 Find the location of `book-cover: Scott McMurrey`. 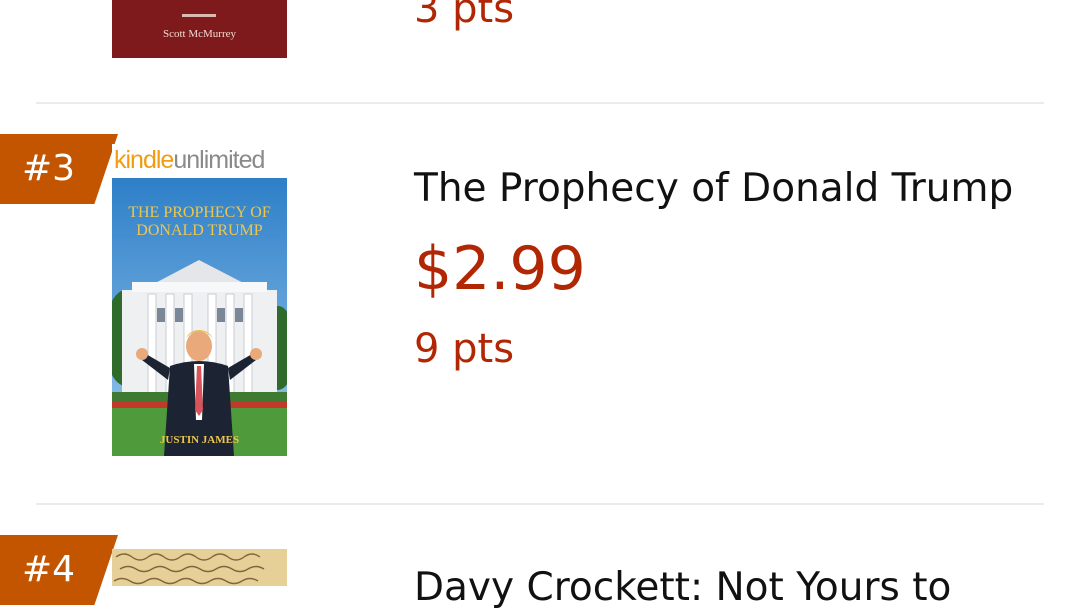

book-cover: Scott McMurrey is located at coordinates (199, 29).